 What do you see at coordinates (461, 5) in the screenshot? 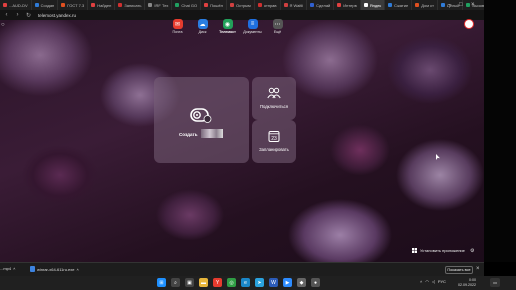
I see `maximize-icon: □` at bounding box center [461, 5].